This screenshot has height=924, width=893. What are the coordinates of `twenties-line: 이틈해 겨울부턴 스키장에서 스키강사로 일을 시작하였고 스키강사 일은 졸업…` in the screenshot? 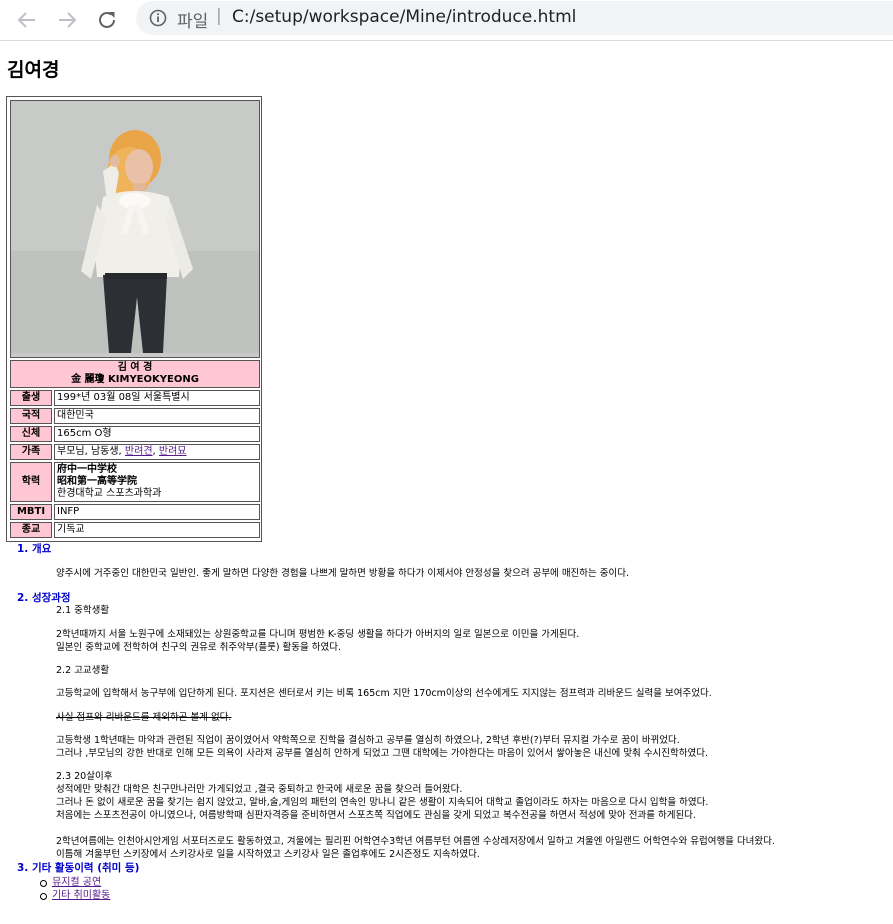 It's located at (268, 854).